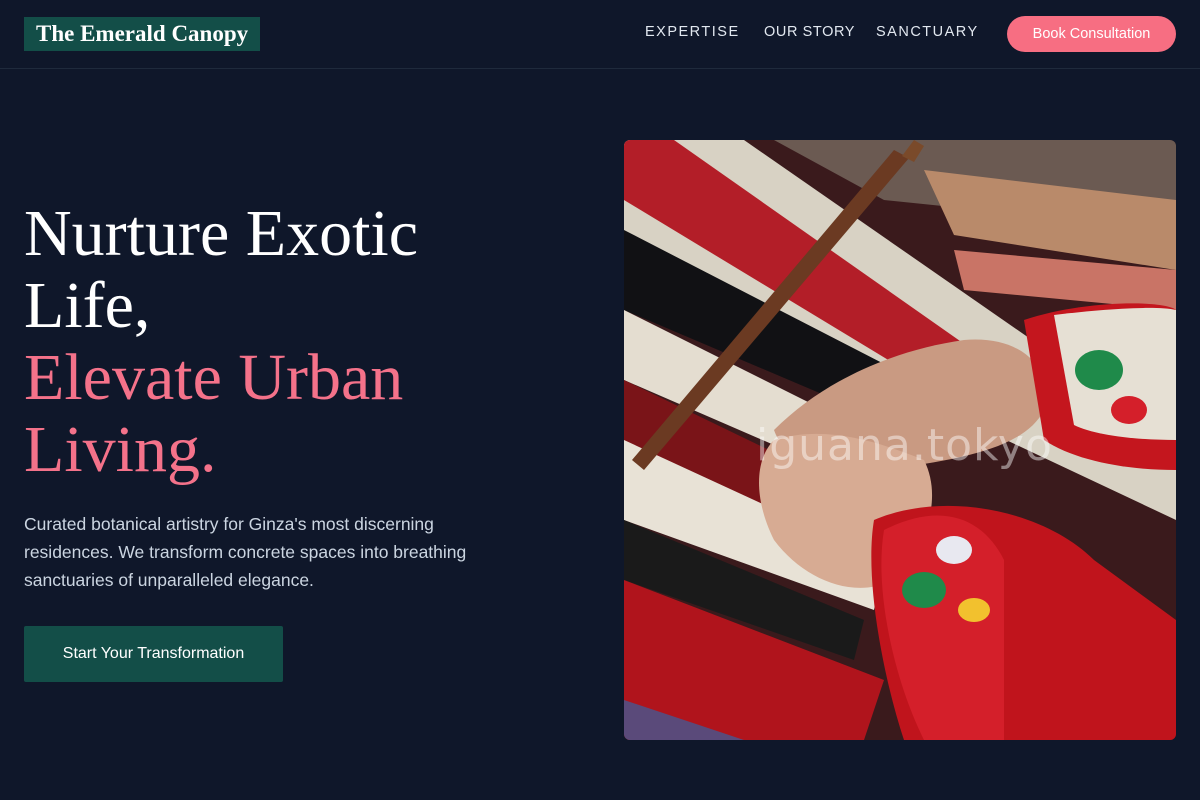  Describe the element at coordinates (1091, 34) in the screenshot. I see `book-consultation-button: Book Consultation` at that location.